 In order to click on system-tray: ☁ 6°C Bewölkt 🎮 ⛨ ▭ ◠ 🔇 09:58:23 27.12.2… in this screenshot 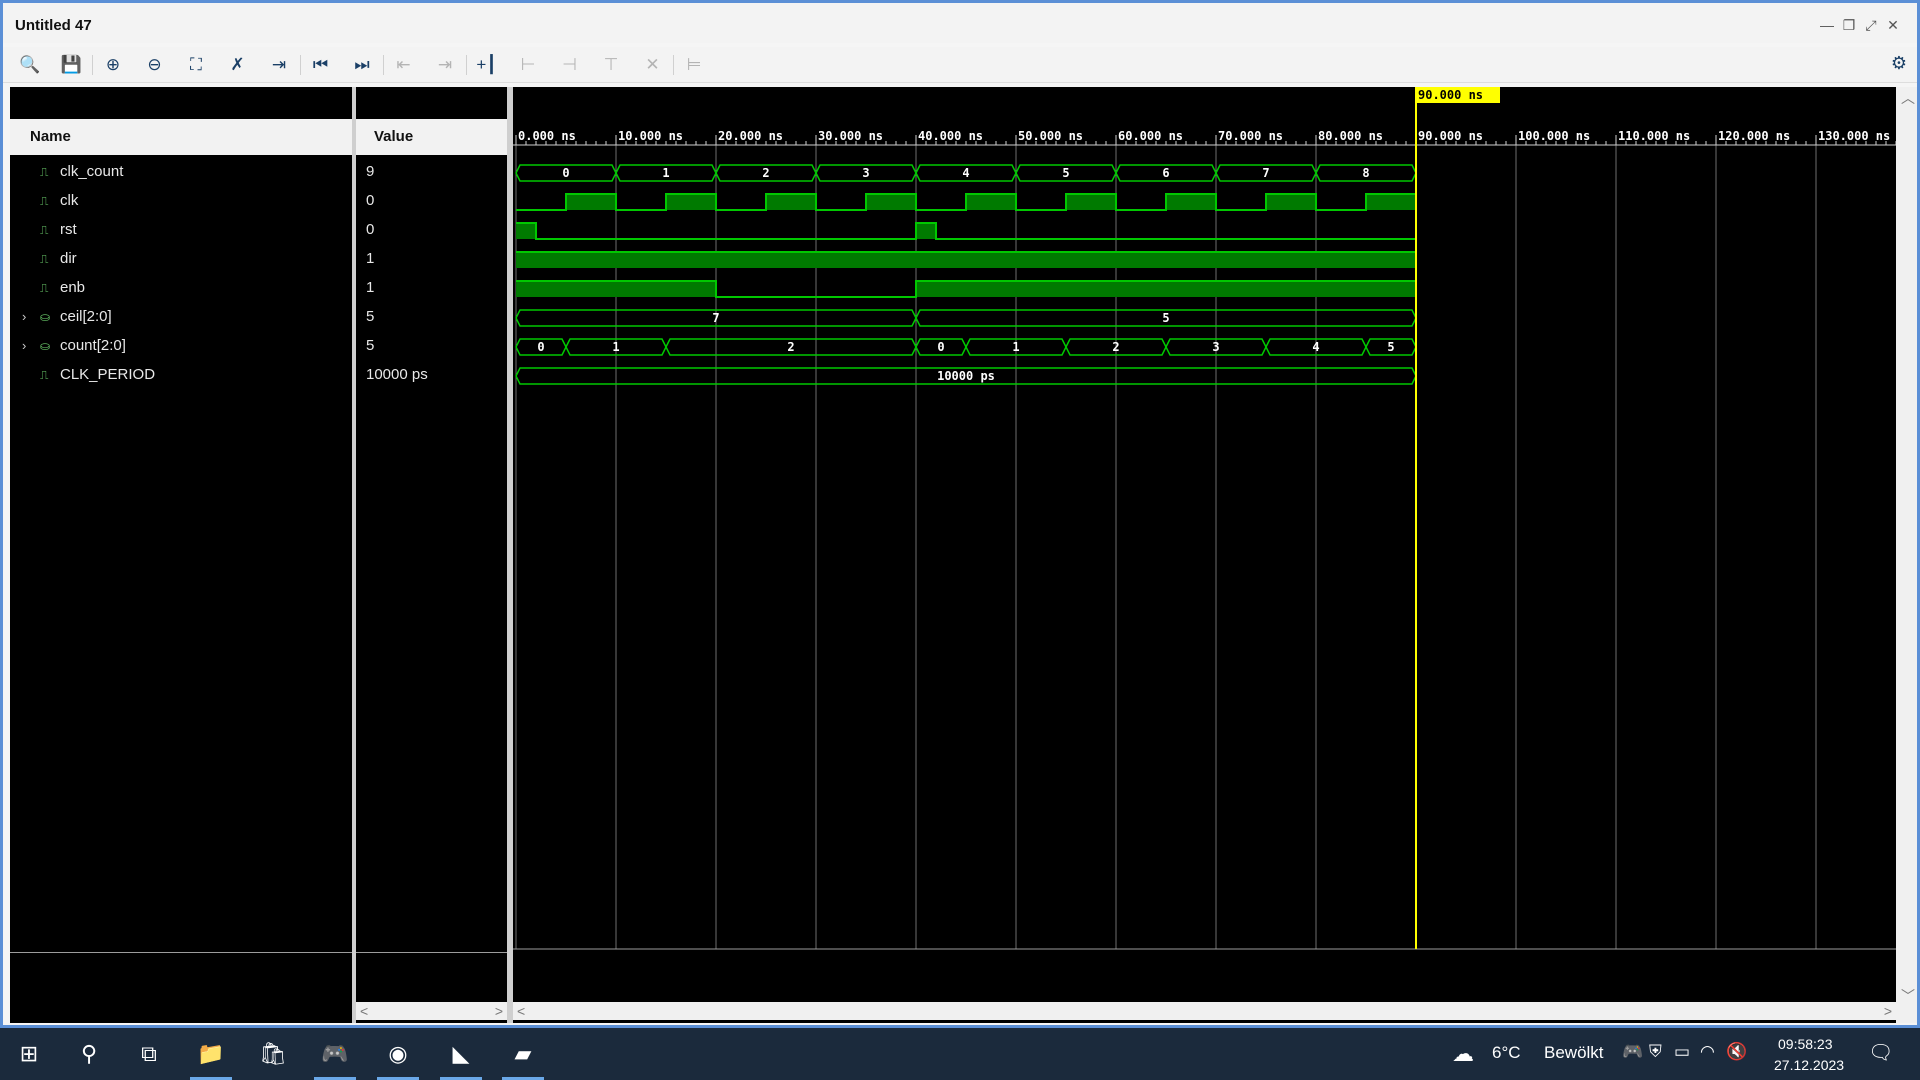, I will do `click(1686, 1054)`.